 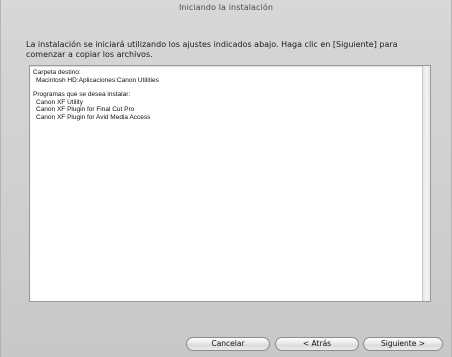 What do you see at coordinates (226, 87) in the screenshot?
I see `summary-gap` at bounding box center [226, 87].